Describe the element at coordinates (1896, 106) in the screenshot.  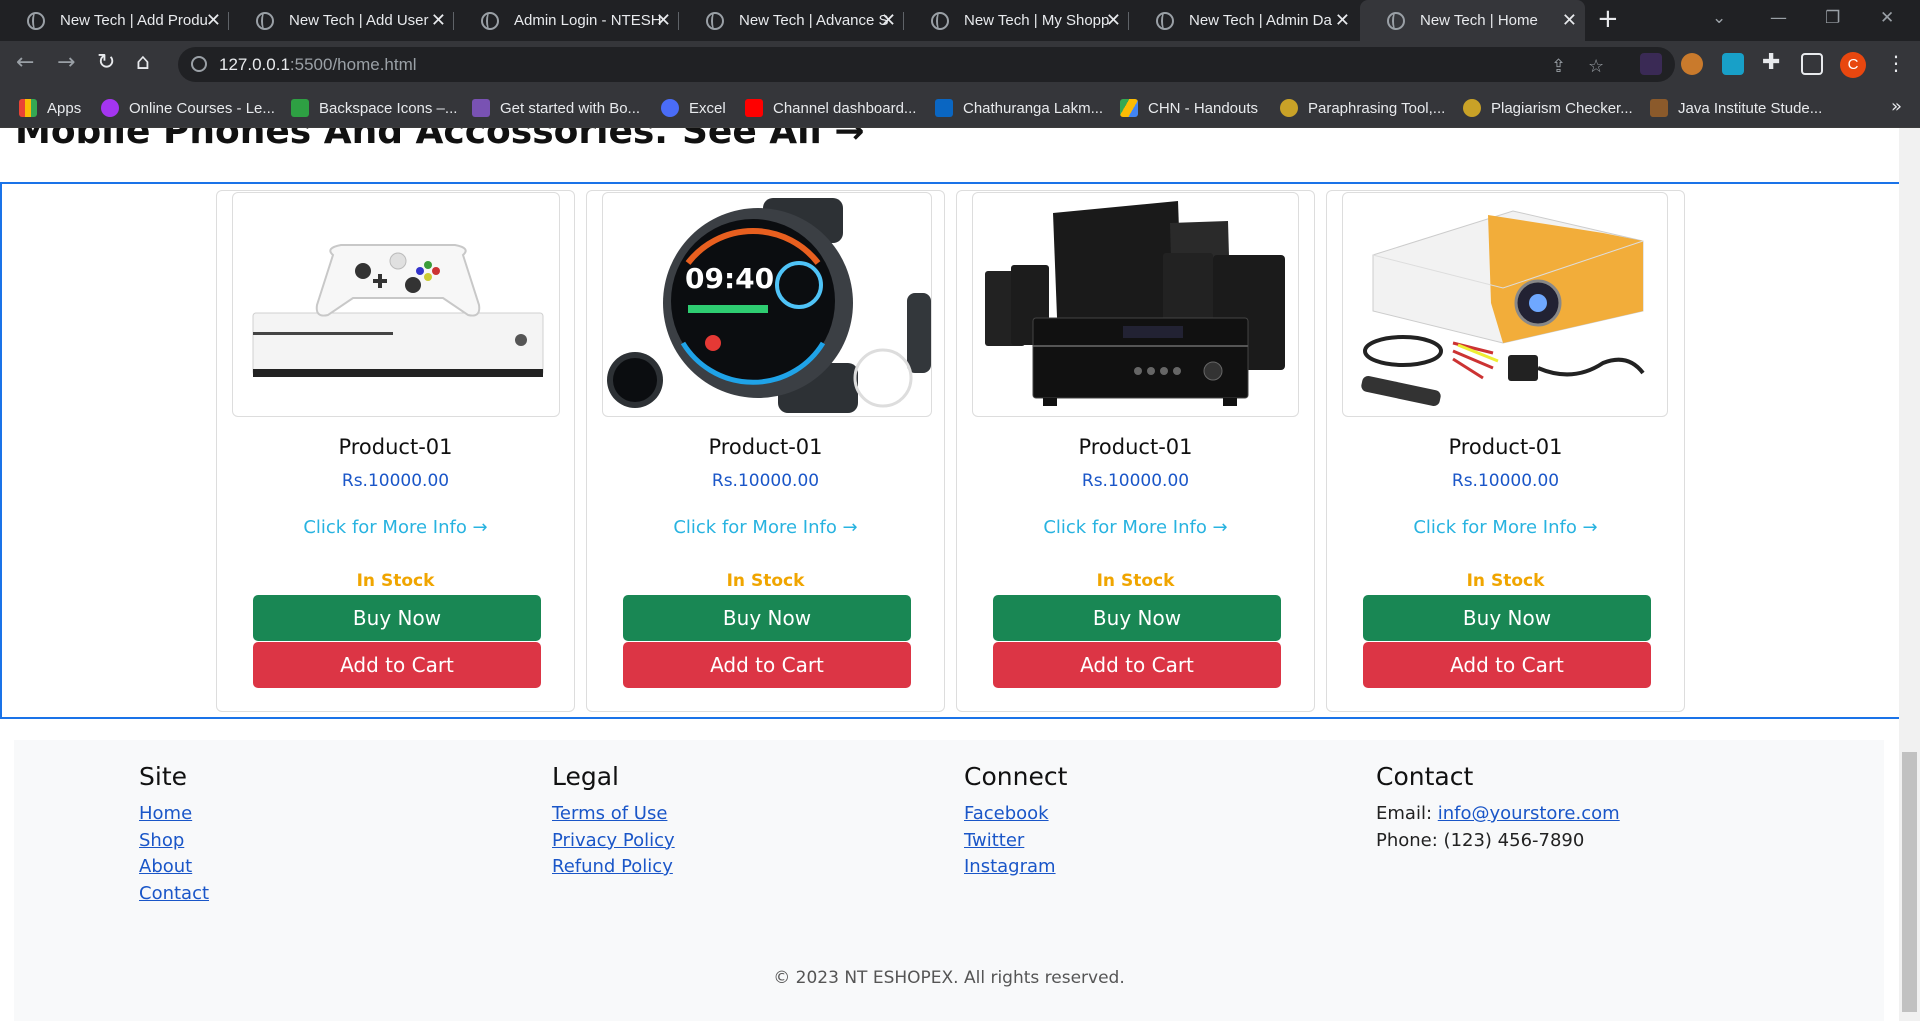
I see `more-bookmarks-icon: »` at that location.